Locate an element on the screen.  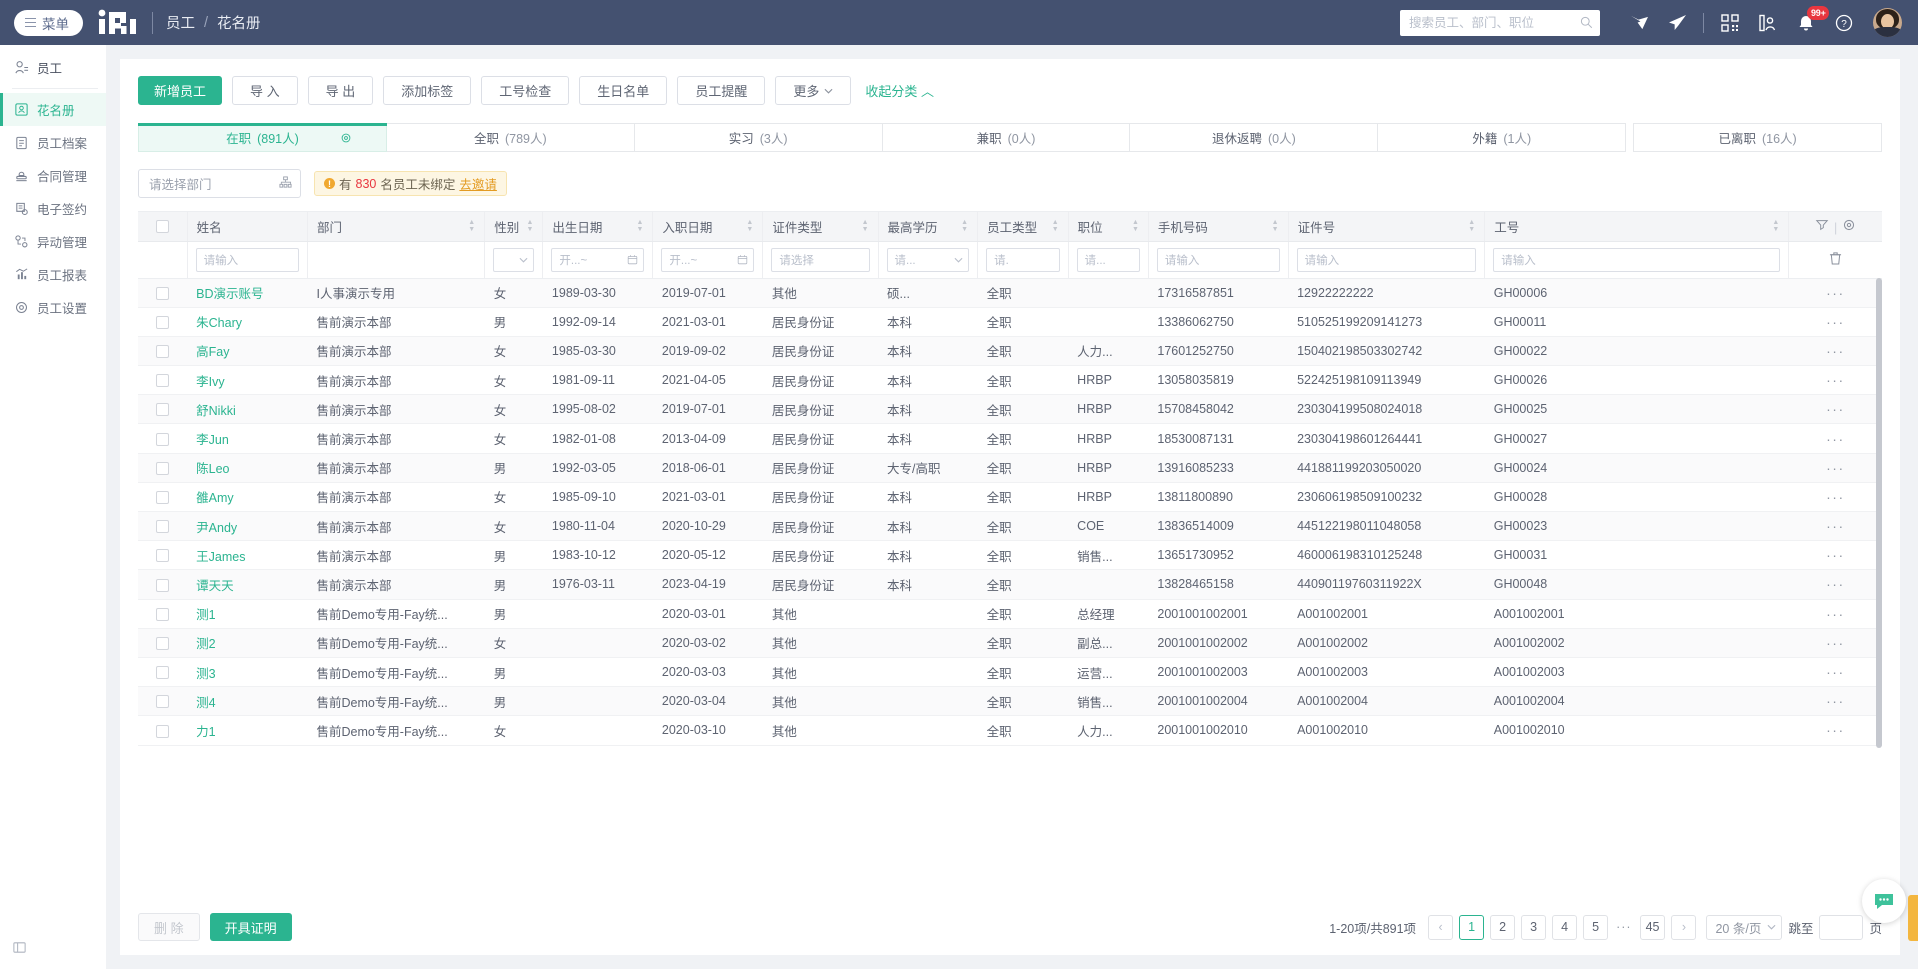
avatar is located at coordinates (1887, 22).